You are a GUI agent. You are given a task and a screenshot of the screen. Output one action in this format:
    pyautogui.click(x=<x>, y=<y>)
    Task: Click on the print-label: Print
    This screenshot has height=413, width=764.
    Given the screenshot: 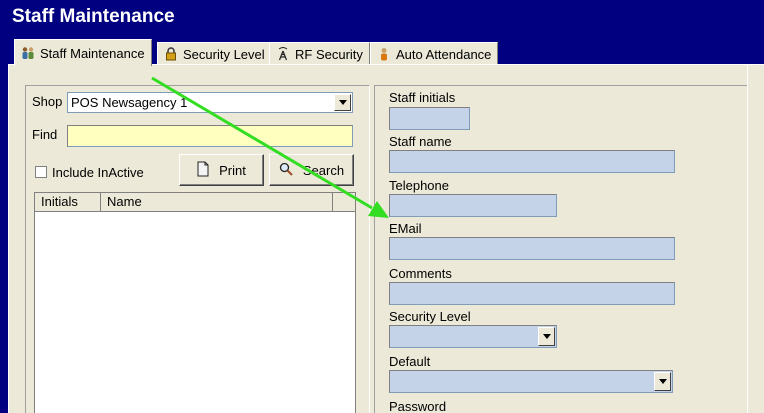 What is the action you would take?
    pyautogui.click(x=232, y=170)
    